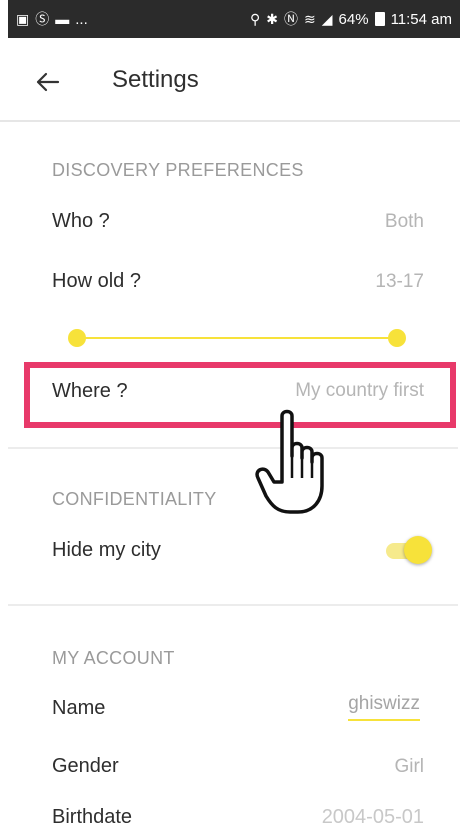 Image resolution: width=460 pixels, height=829 pixels. Describe the element at coordinates (404, 221) in the screenshot. I see `who-value: Both` at that location.